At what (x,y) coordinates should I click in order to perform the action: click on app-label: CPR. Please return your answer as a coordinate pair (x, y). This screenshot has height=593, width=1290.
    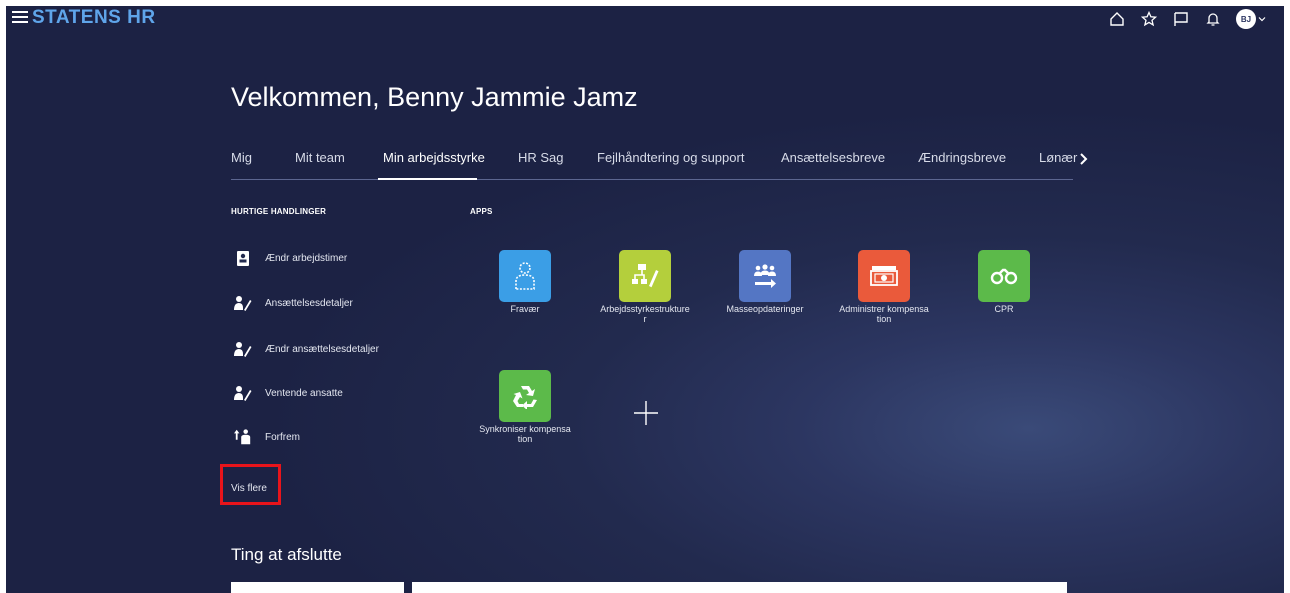
    Looking at the image, I should click on (1004, 309).